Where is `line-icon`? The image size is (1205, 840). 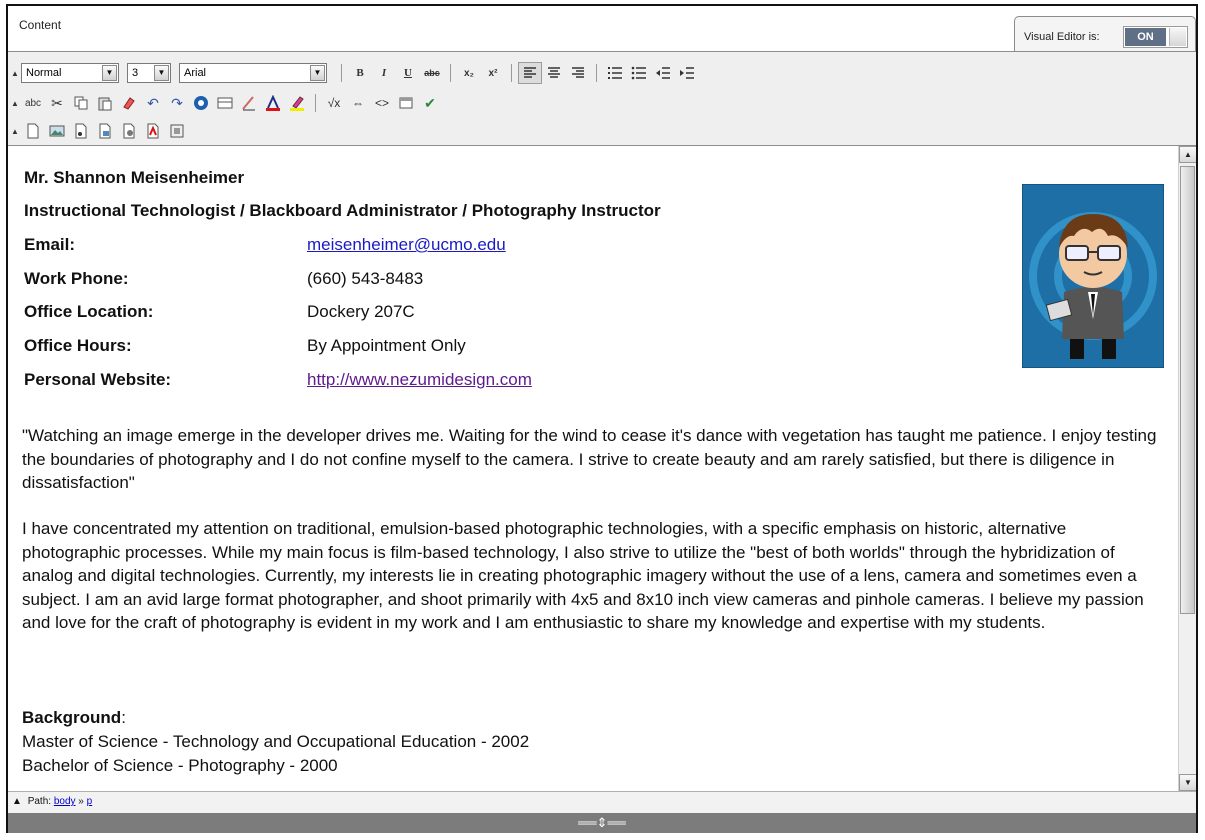
line-icon is located at coordinates (249, 103).